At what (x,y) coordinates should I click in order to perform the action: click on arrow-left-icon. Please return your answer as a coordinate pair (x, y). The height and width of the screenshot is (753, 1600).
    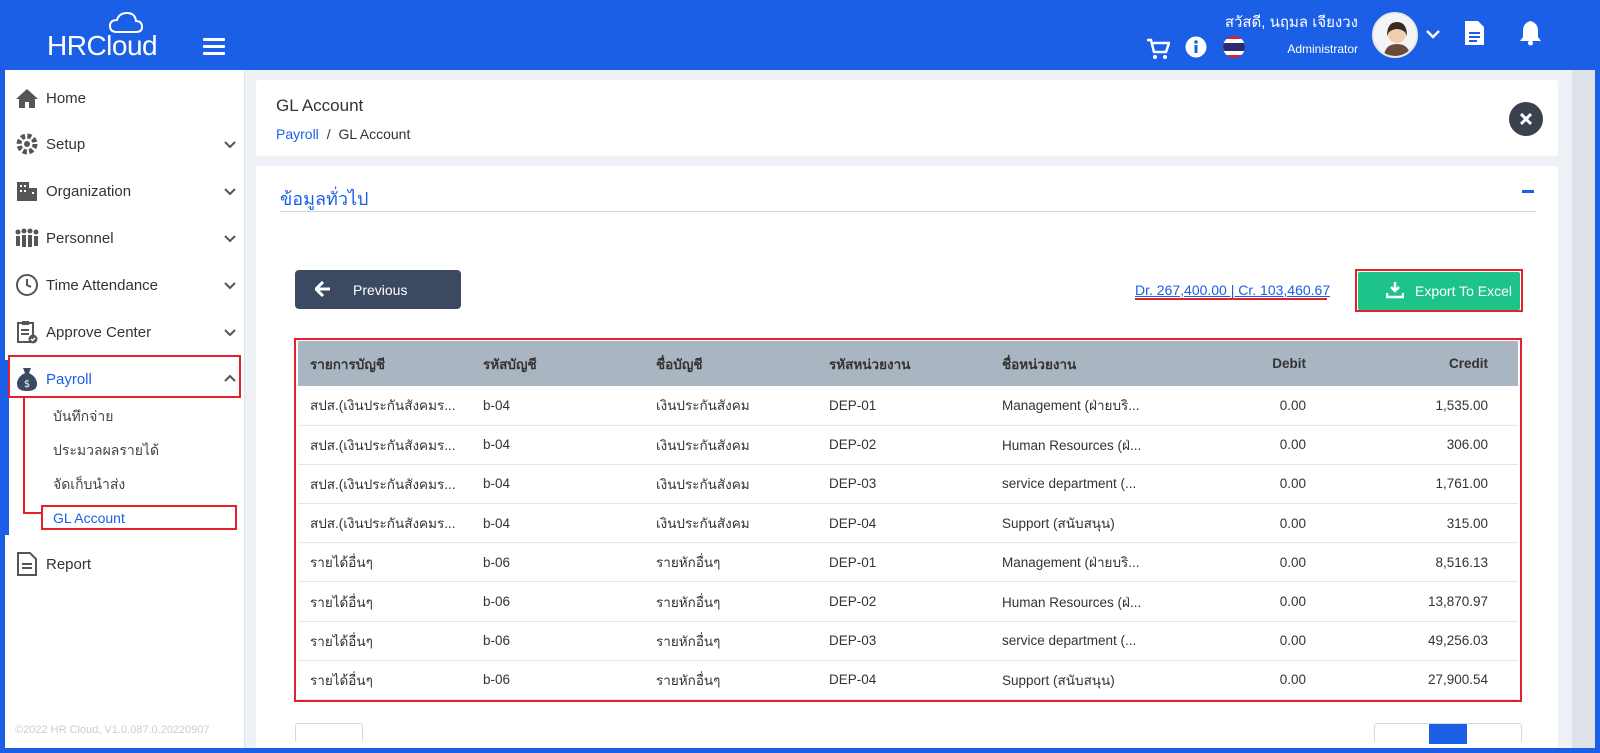
    Looking at the image, I should click on (322, 289).